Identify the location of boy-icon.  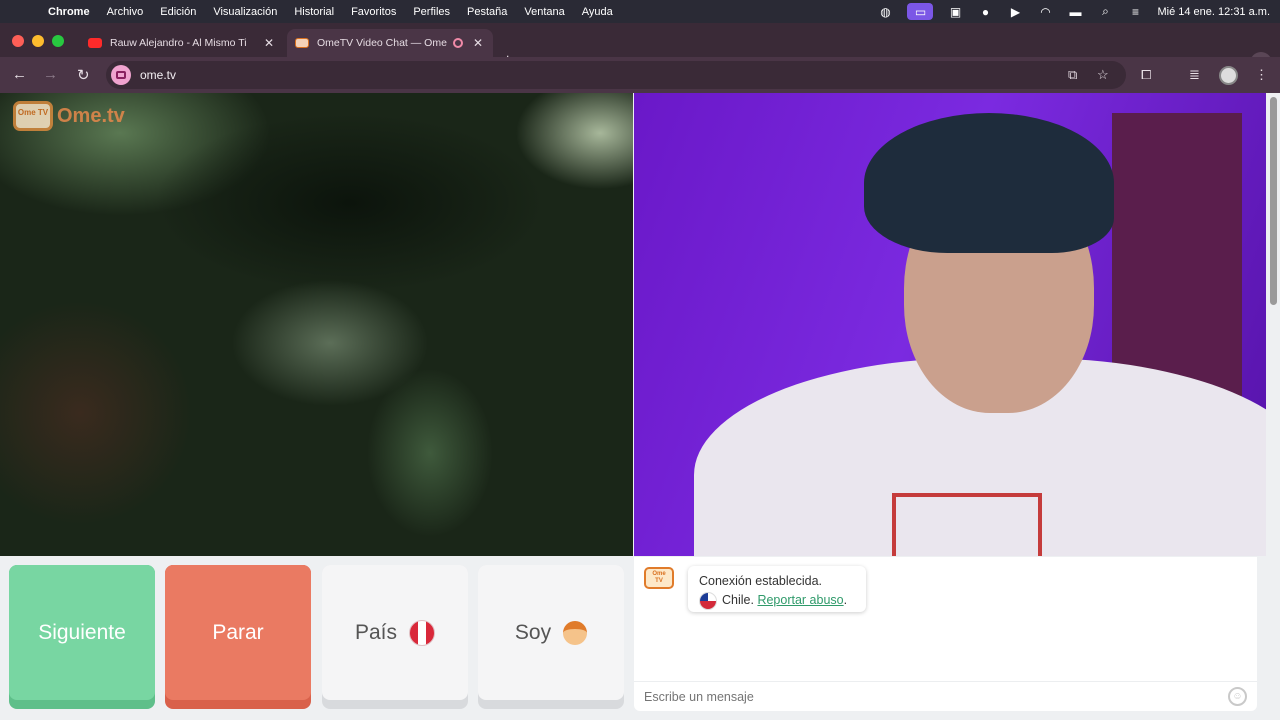
(575, 632).